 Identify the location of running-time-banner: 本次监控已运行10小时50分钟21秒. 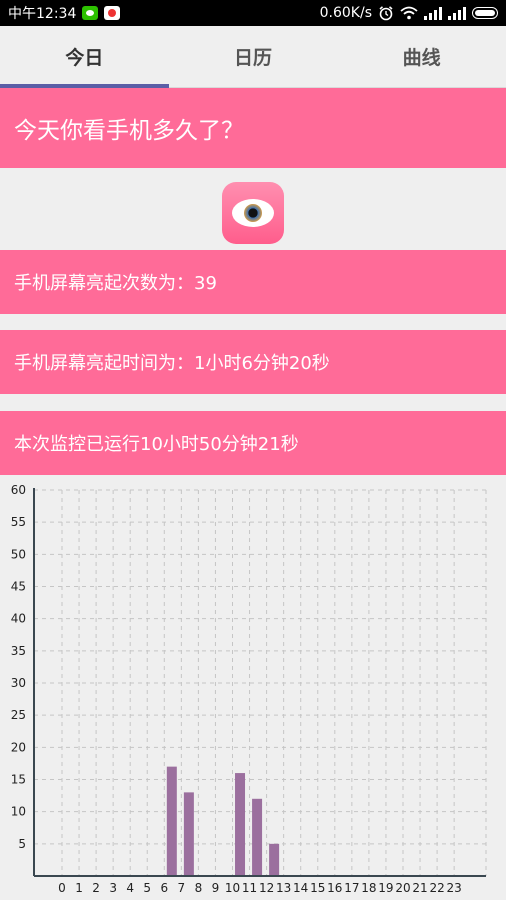
(253, 443).